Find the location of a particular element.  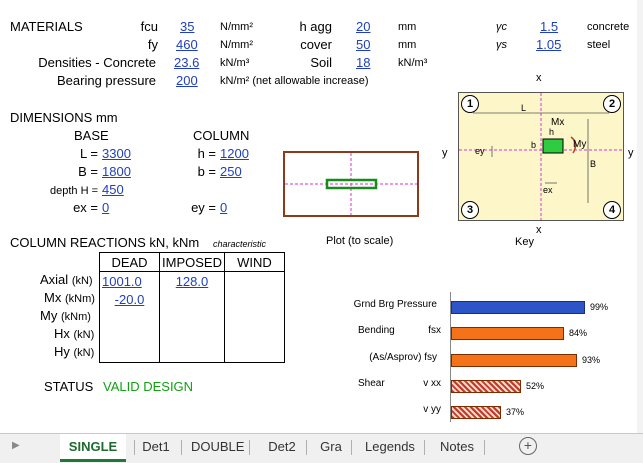

hagg-label: h agg is located at coordinates (315, 26).